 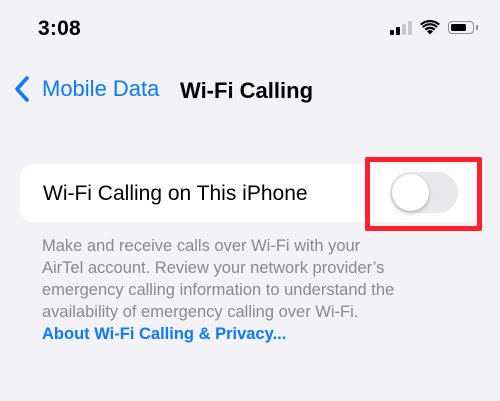 I want to click on battery-icon, so click(x=463, y=27).